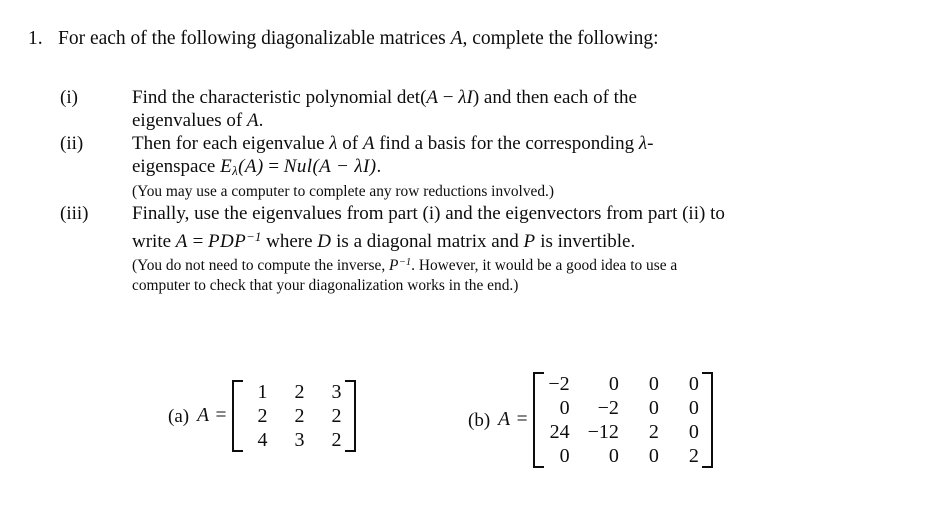 Image resolution: width=931 pixels, height=521 pixels. I want to click on subitem-i-line-2: eigenvalues of A., so click(198, 120).